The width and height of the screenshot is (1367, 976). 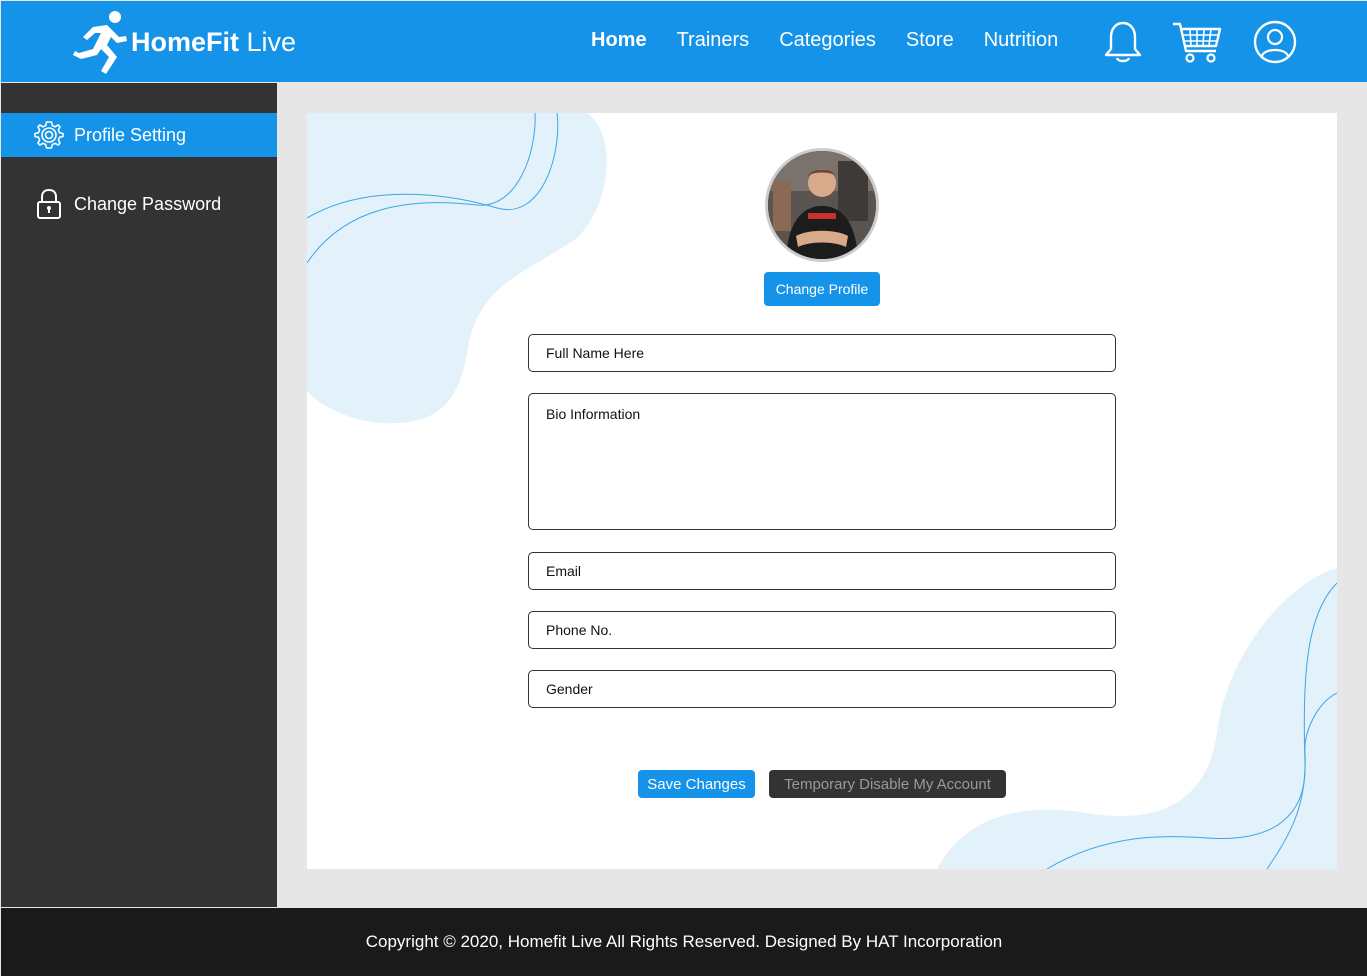 I want to click on sidebar-item-profile-setting: Profile Setting, so click(x=139, y=135).